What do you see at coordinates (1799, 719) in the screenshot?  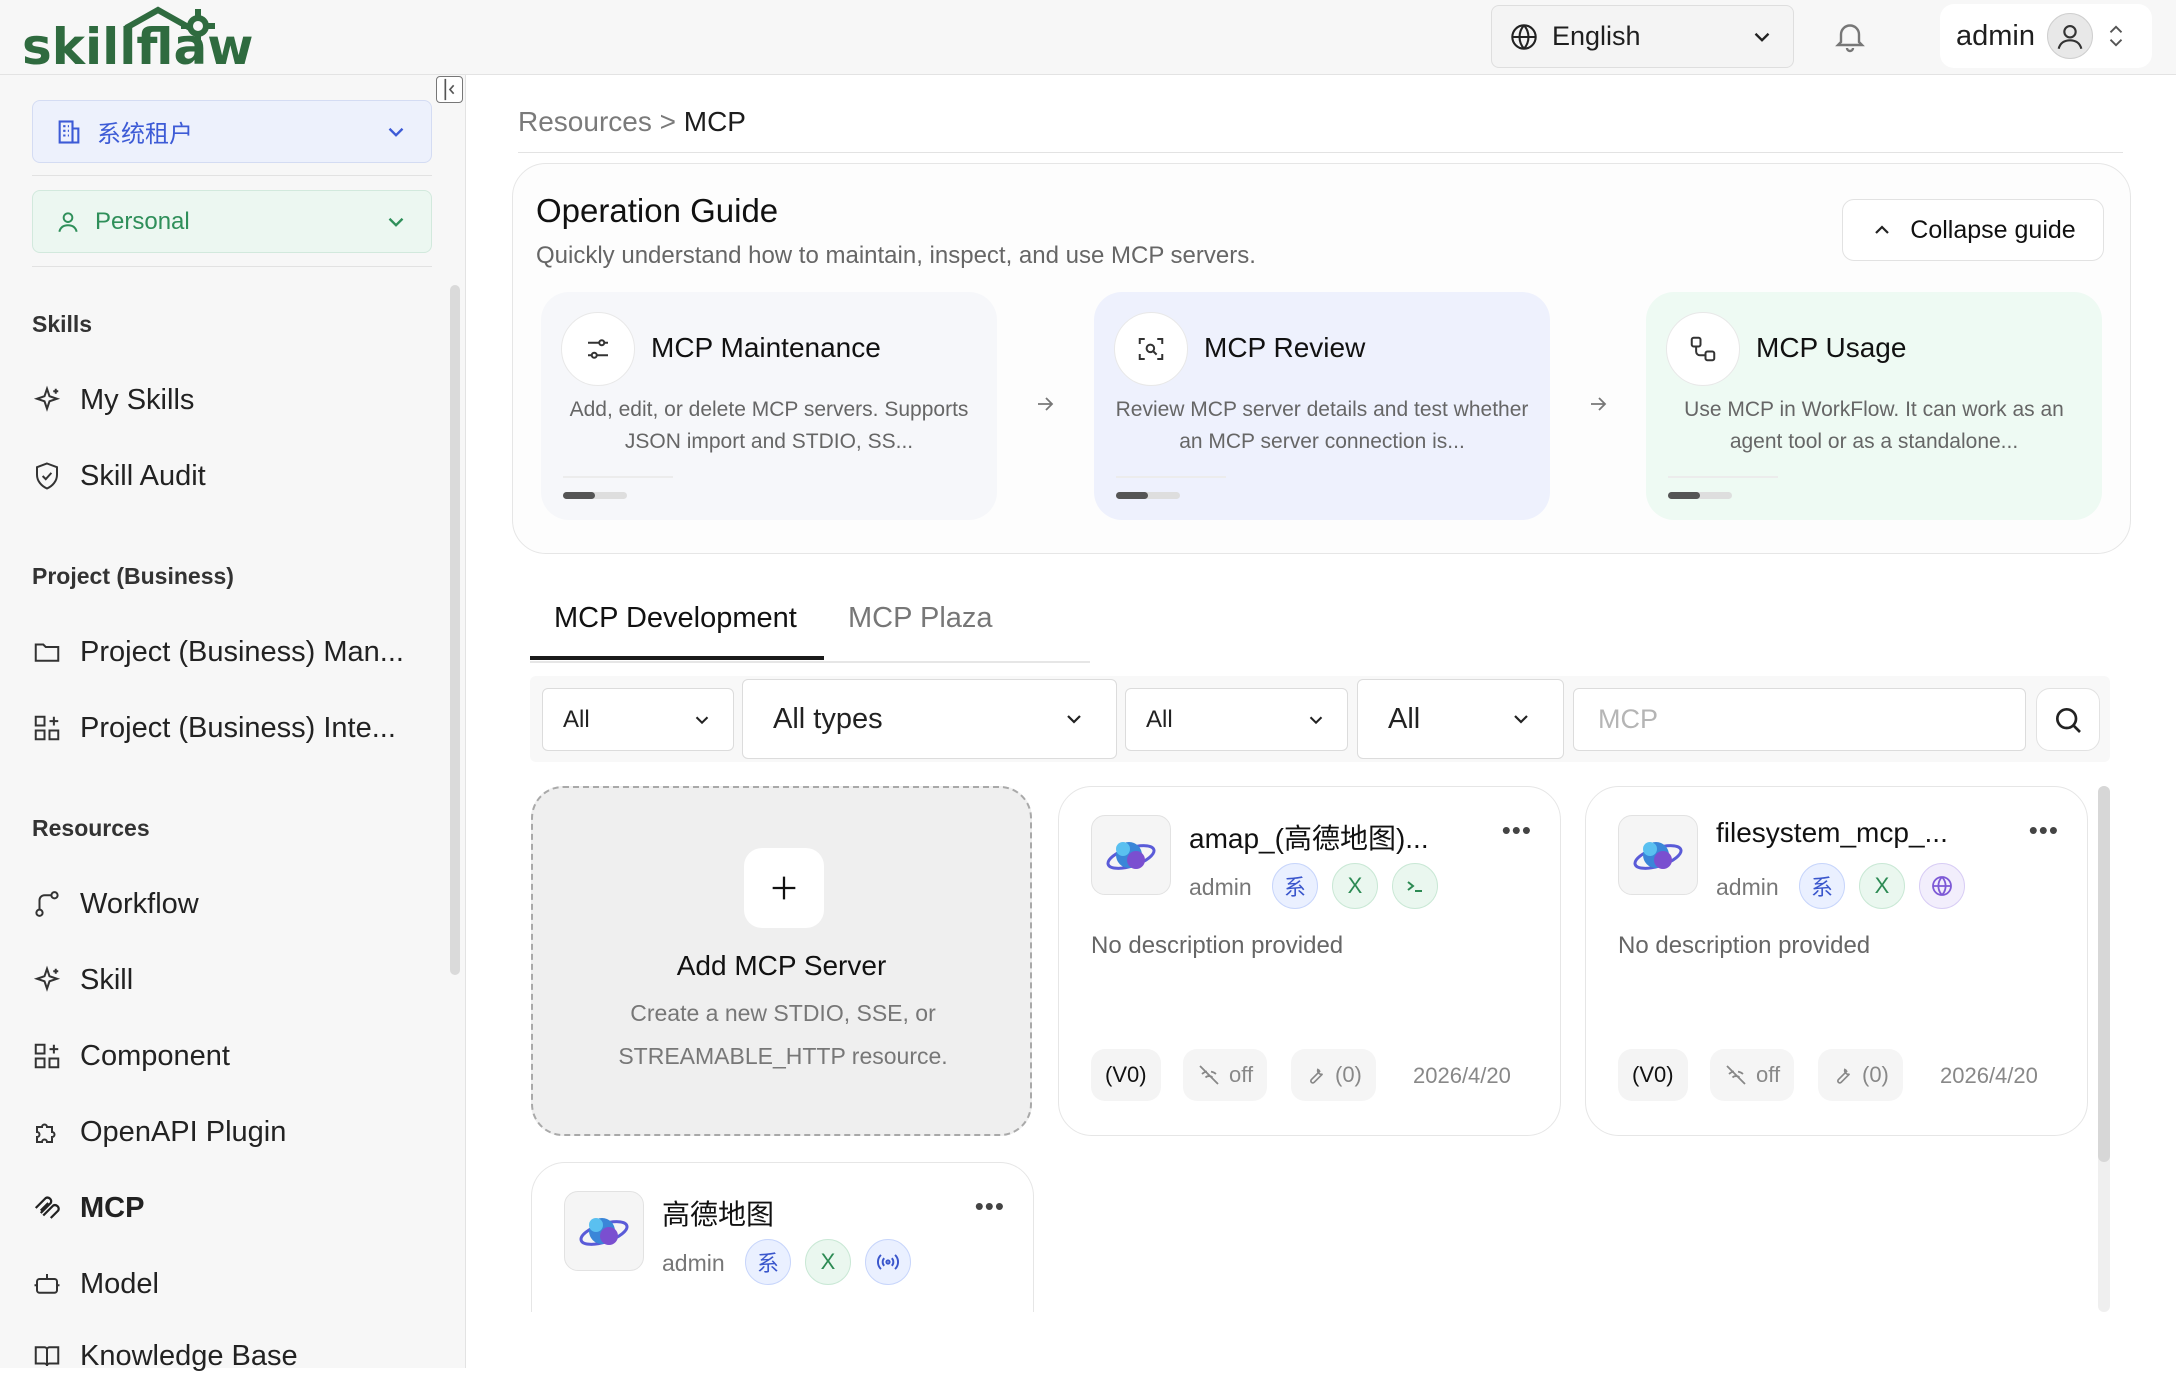 I see `search-input: MCP` at bounding box center [1799, 719].